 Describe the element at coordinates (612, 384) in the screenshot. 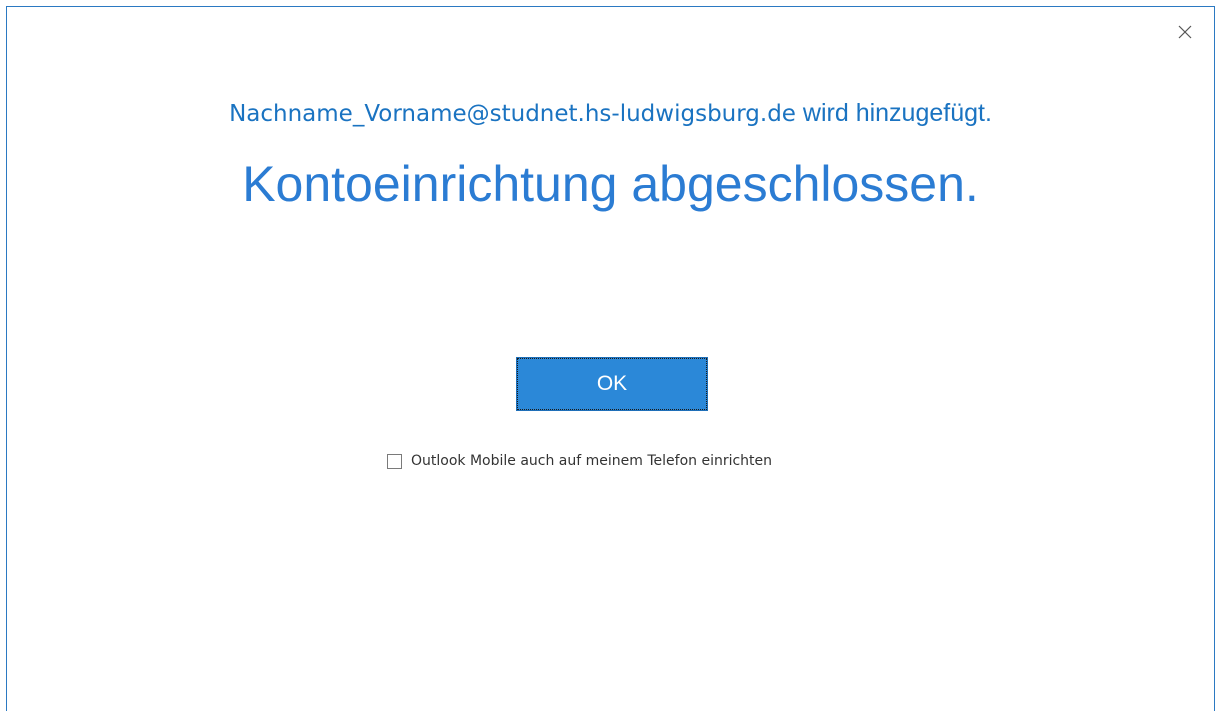

I see `ok-button: OK` at that location.